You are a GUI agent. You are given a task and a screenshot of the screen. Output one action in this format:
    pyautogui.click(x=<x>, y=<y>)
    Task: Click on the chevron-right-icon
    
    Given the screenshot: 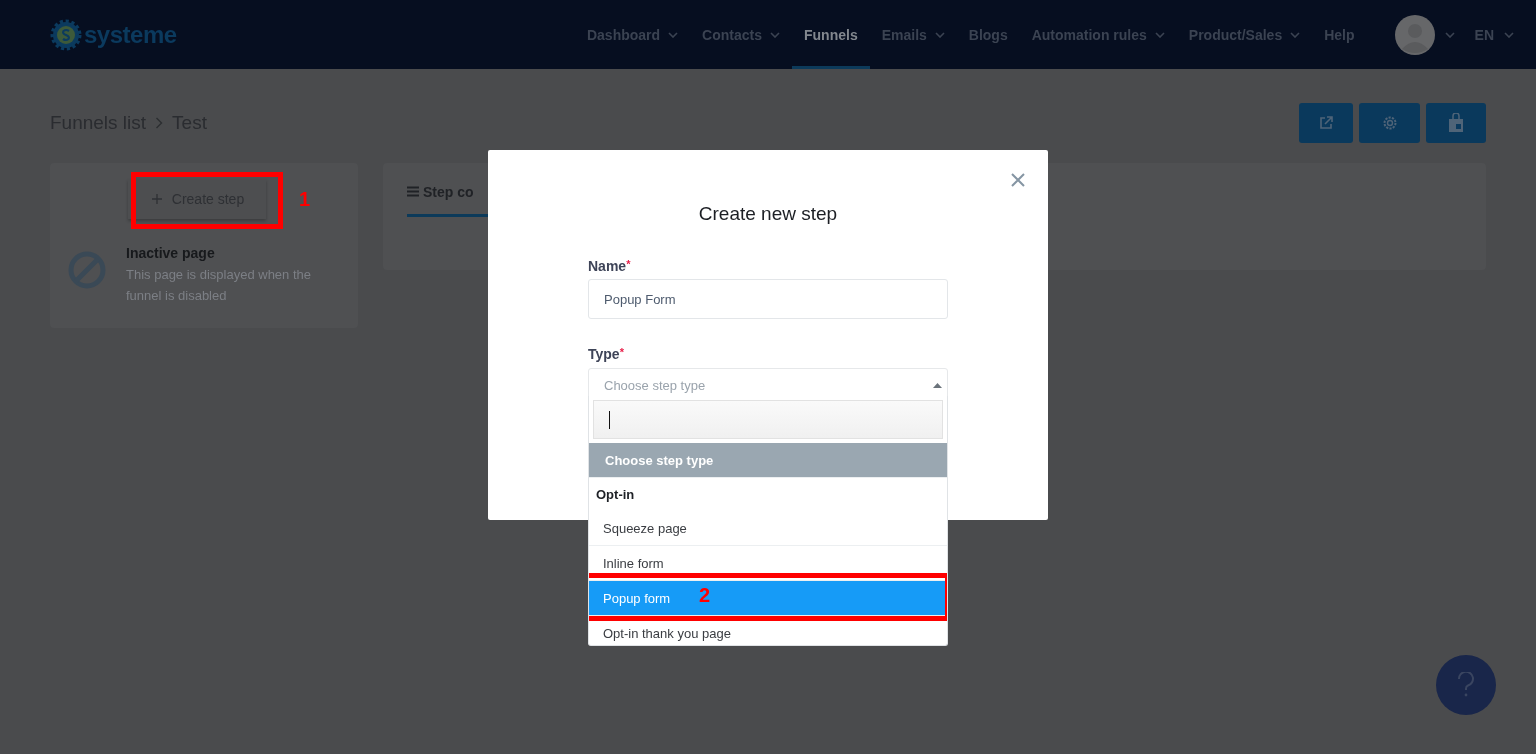 What is the action you would take?
    pyautogui.click(x=159, y=122)
    